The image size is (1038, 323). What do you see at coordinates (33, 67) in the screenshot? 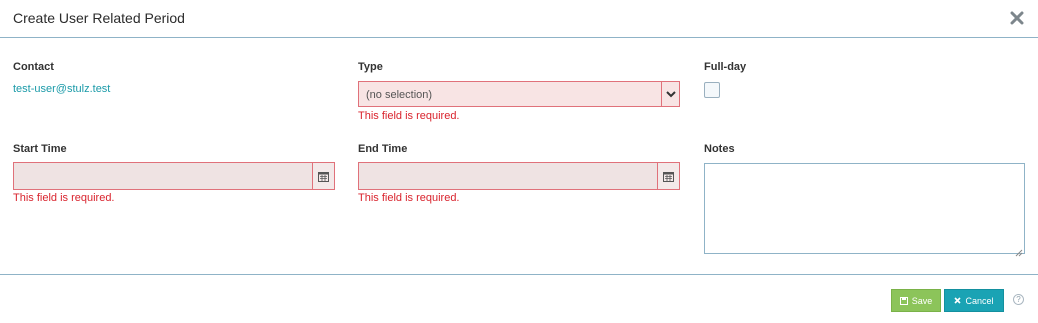
I see `contact-label: Contact` at bounding box center [33, 67].